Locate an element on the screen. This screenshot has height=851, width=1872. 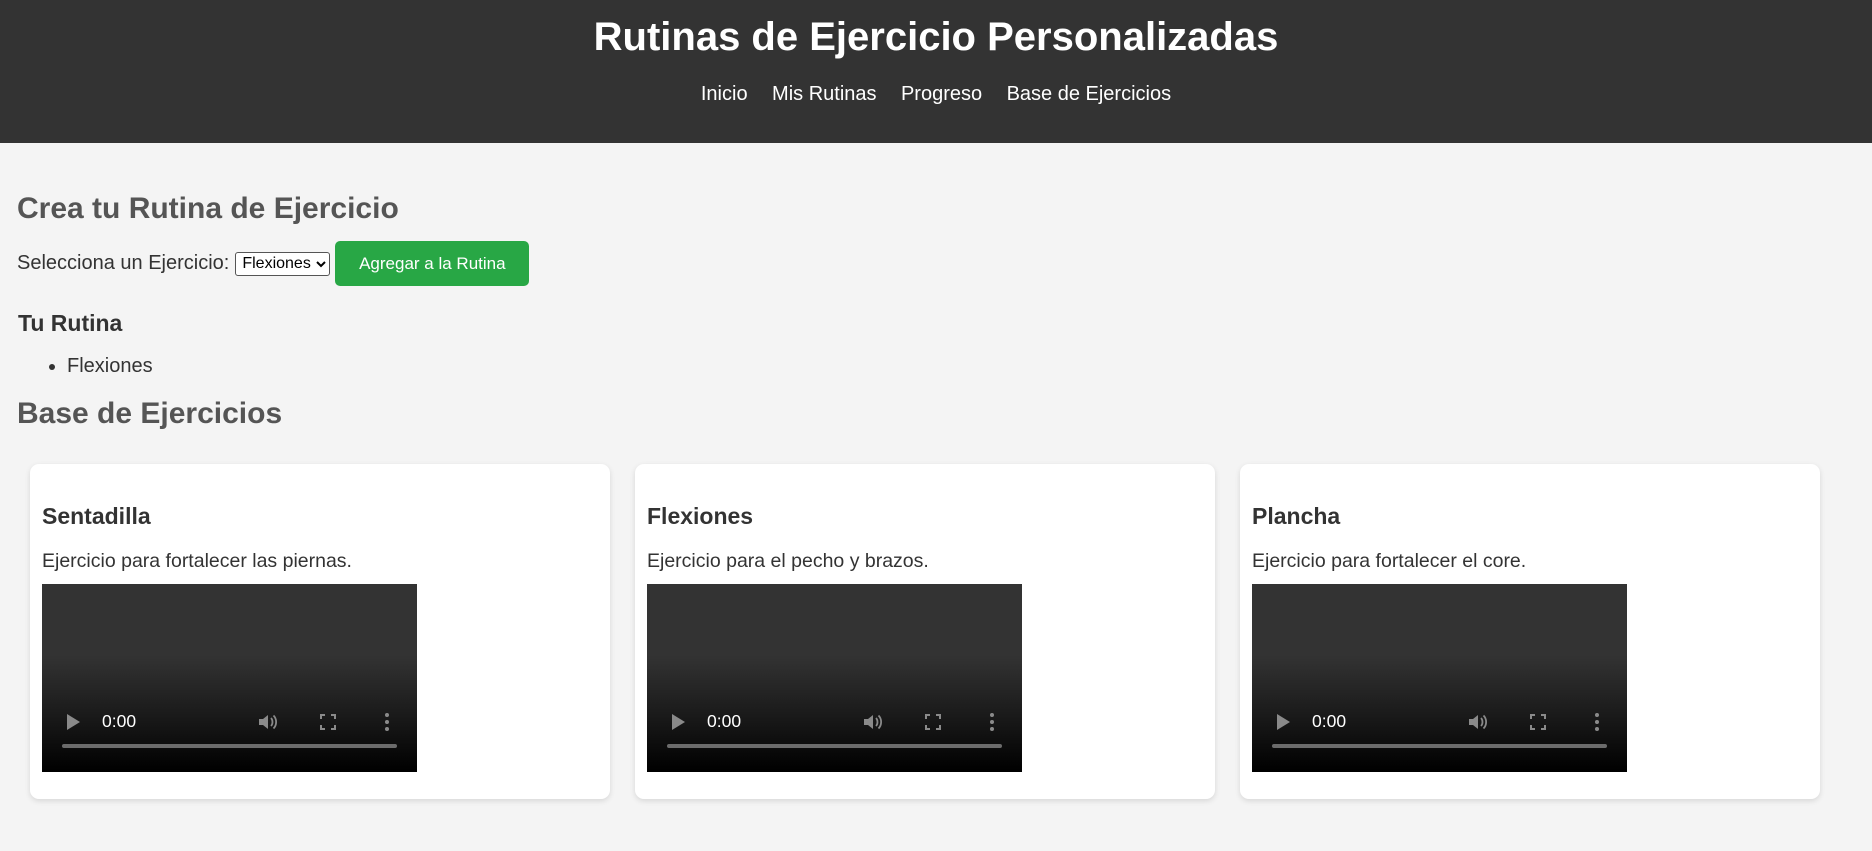
routine-list: Flexiones is located at coordinates (936, 366).